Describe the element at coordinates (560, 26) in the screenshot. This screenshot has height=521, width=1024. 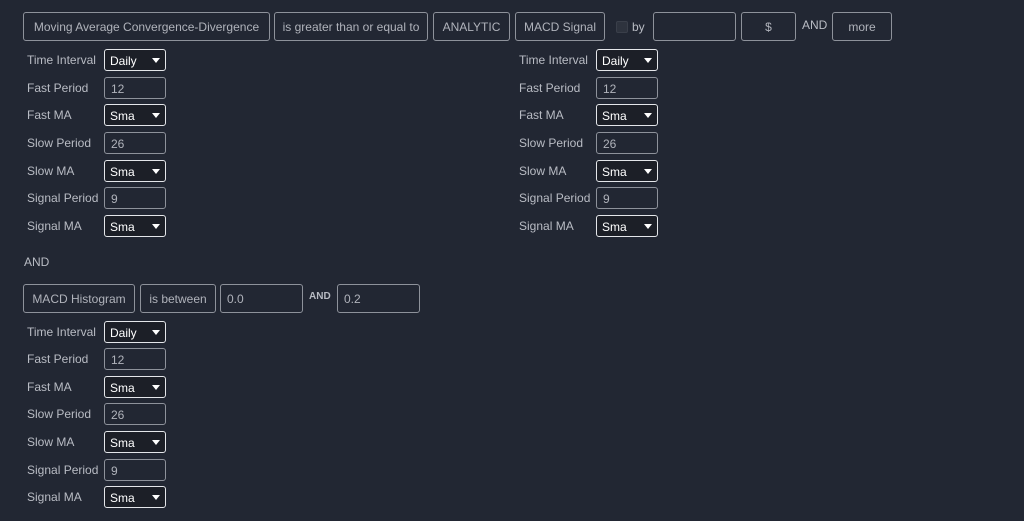
I see `target-button: MACD Signal` at that location.